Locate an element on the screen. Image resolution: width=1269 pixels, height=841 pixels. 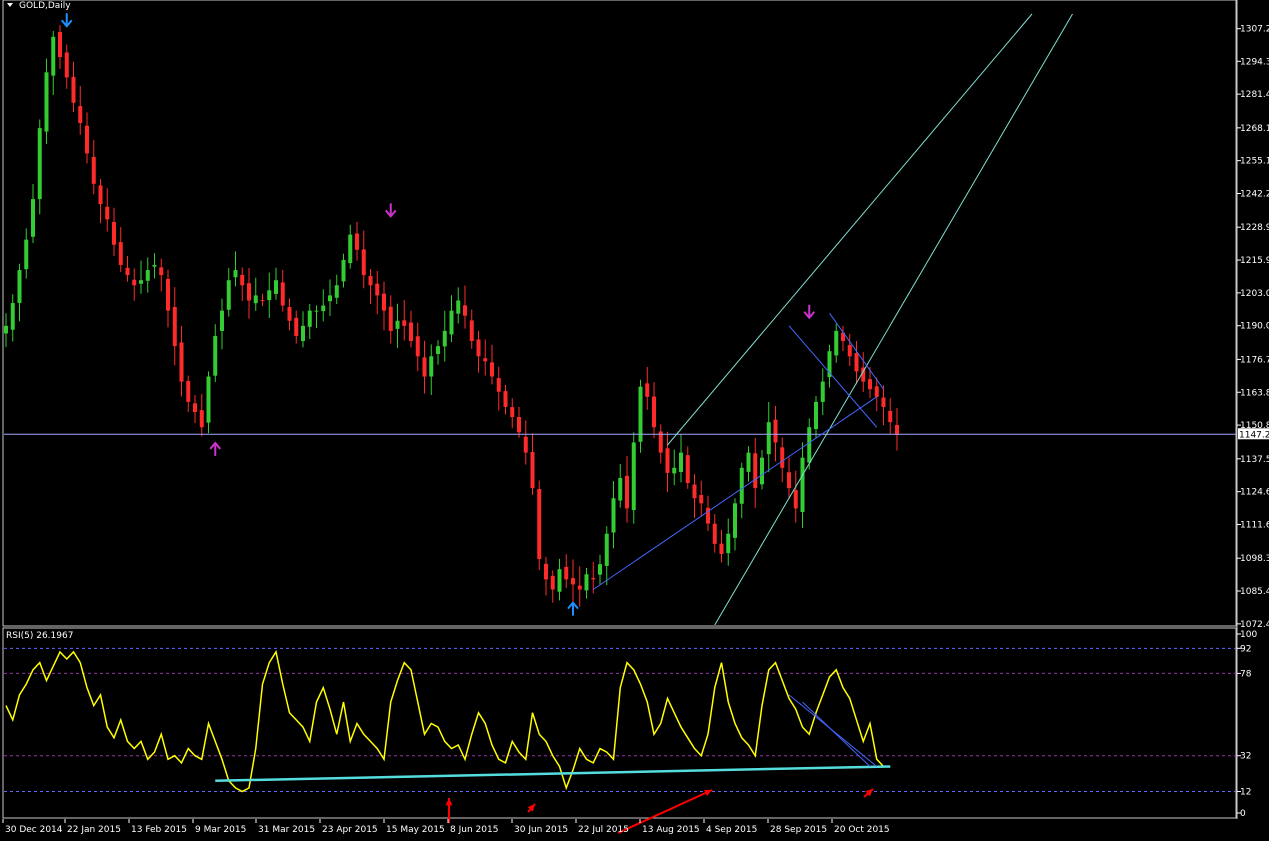
time-tick-label: 9 Mar 2015 is located at coordinates (220, 830).